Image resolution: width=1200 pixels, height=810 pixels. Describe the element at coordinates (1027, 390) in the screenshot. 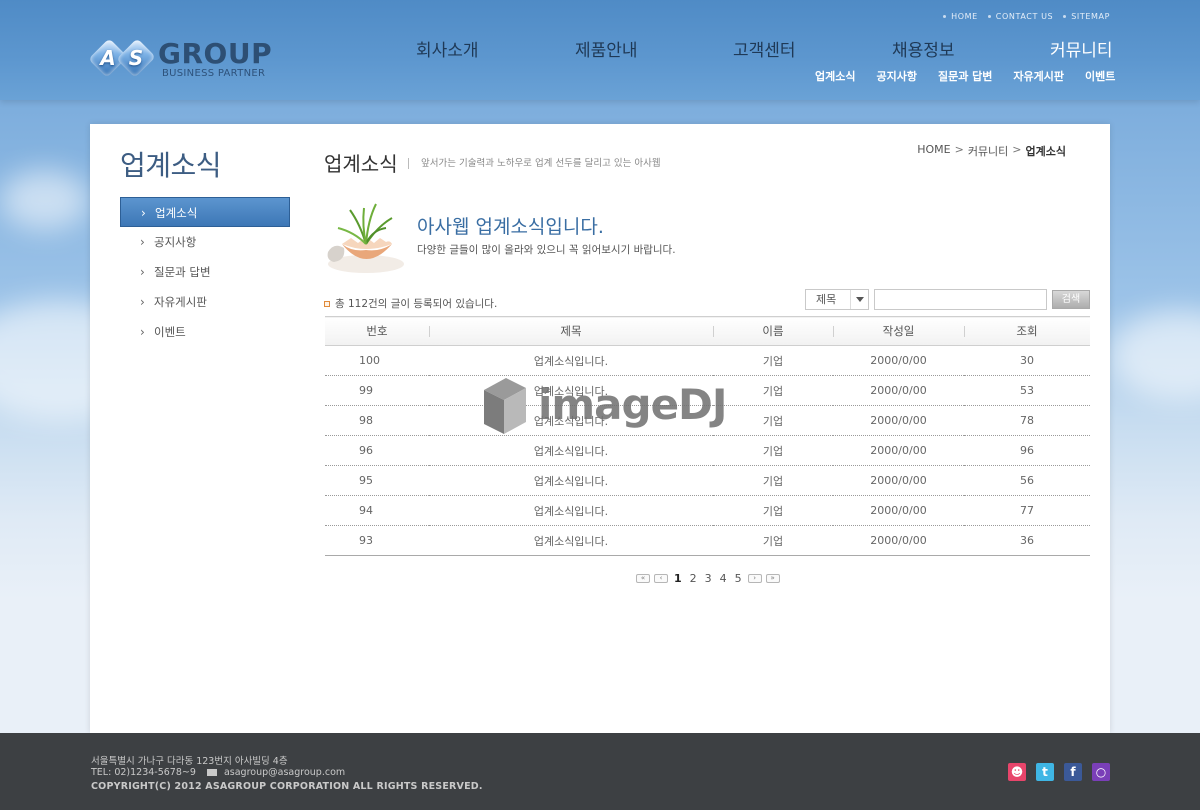

I see `cell-views: 53` at that location.